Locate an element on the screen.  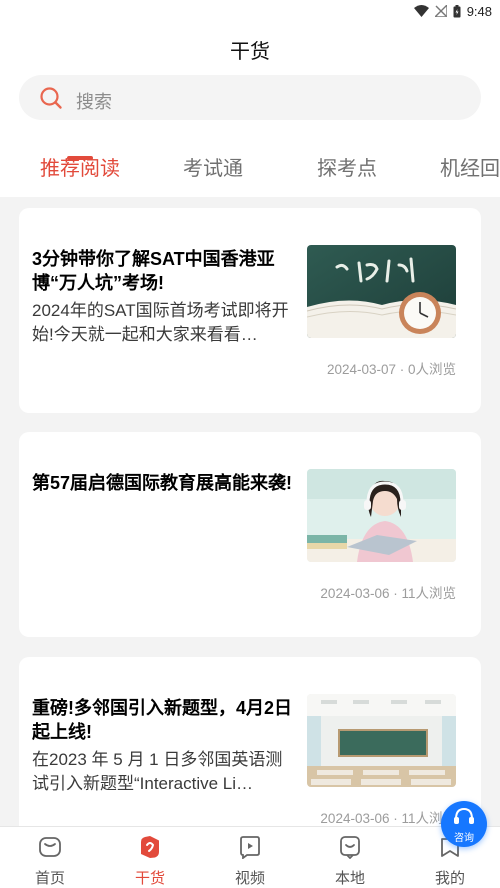
video-icon is located at coordinates (250, 847).